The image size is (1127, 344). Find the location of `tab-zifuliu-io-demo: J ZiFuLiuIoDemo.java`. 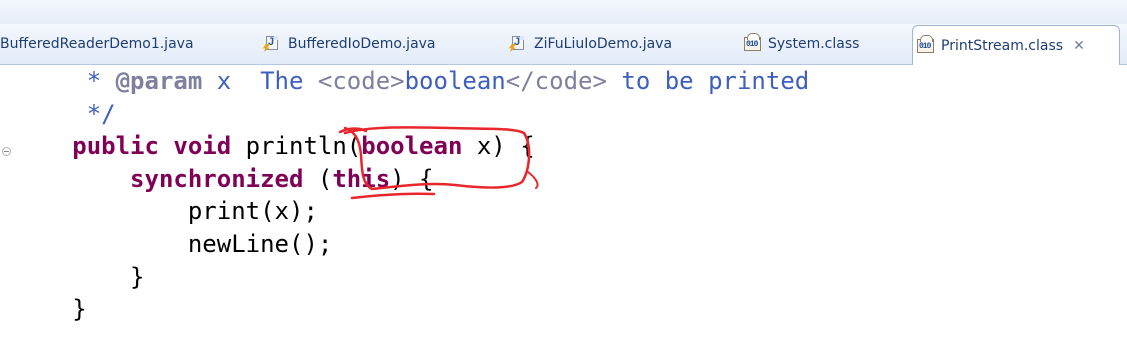

tab-zifuliu-io-demo: J ZiFuLiuIoDemo.java is located at coordinates (591, 44).